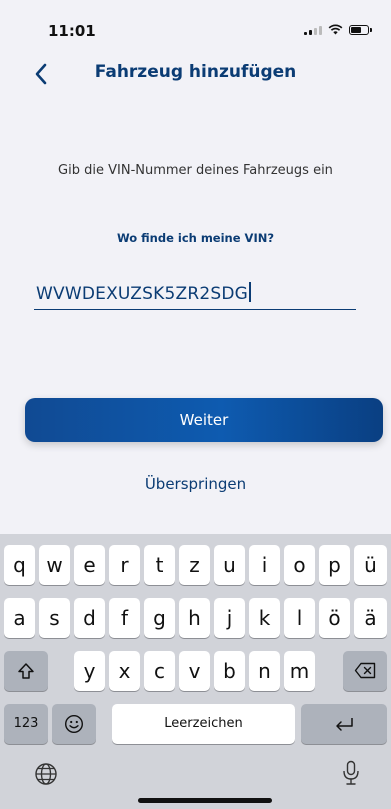 This screenshot has height=809, width=391. I want to click on vin-input-value: WVWDEXUZSK5ZR2SDG, so click(143, 293).